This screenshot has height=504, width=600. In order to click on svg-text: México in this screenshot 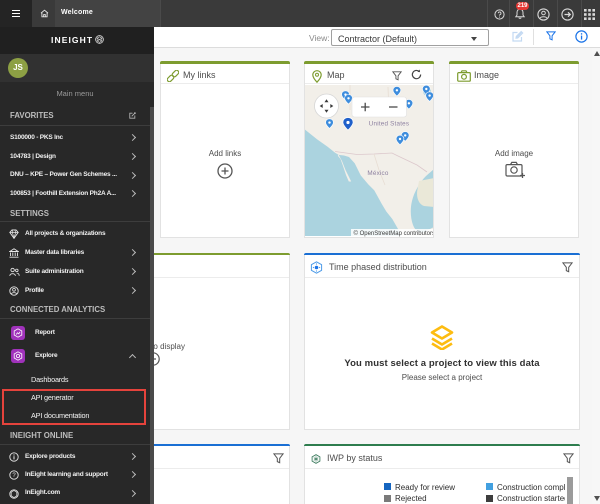, I will do `click(377, 173)`.